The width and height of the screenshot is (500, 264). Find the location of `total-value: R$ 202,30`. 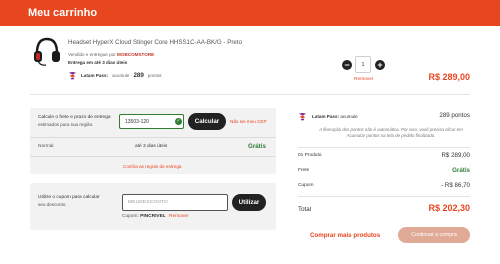

total-value: R$ 202,30 is located at coordinates (449, 208).